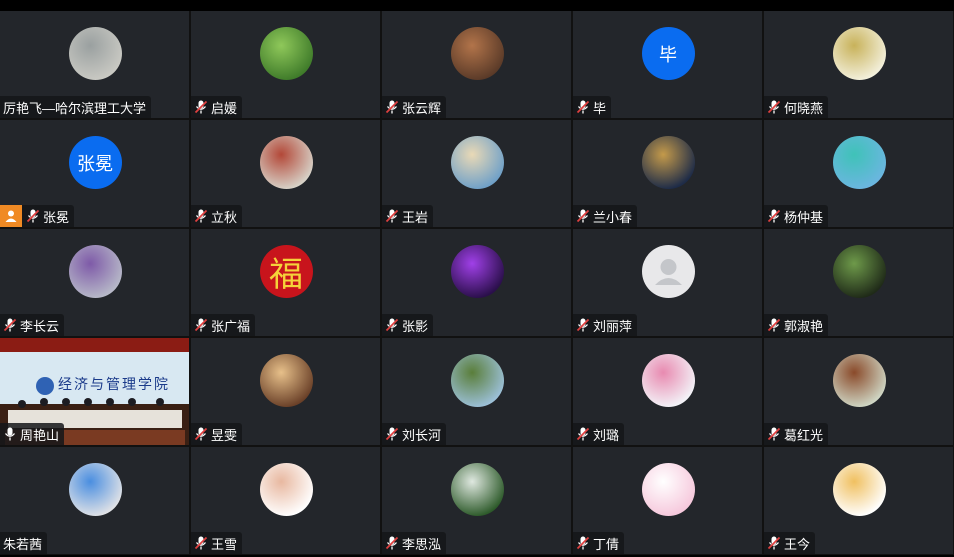 The image size is (954, 557). What do you see at coordinates (408, 325) in the screenshot?
I see `participant-nametag: 张影` at bounding box center [408, 325].